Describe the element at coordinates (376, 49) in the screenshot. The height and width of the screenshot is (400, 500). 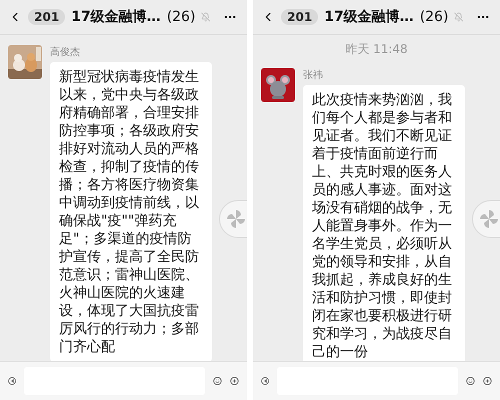
I see `timestamp: 昨天 11:48` at that location.